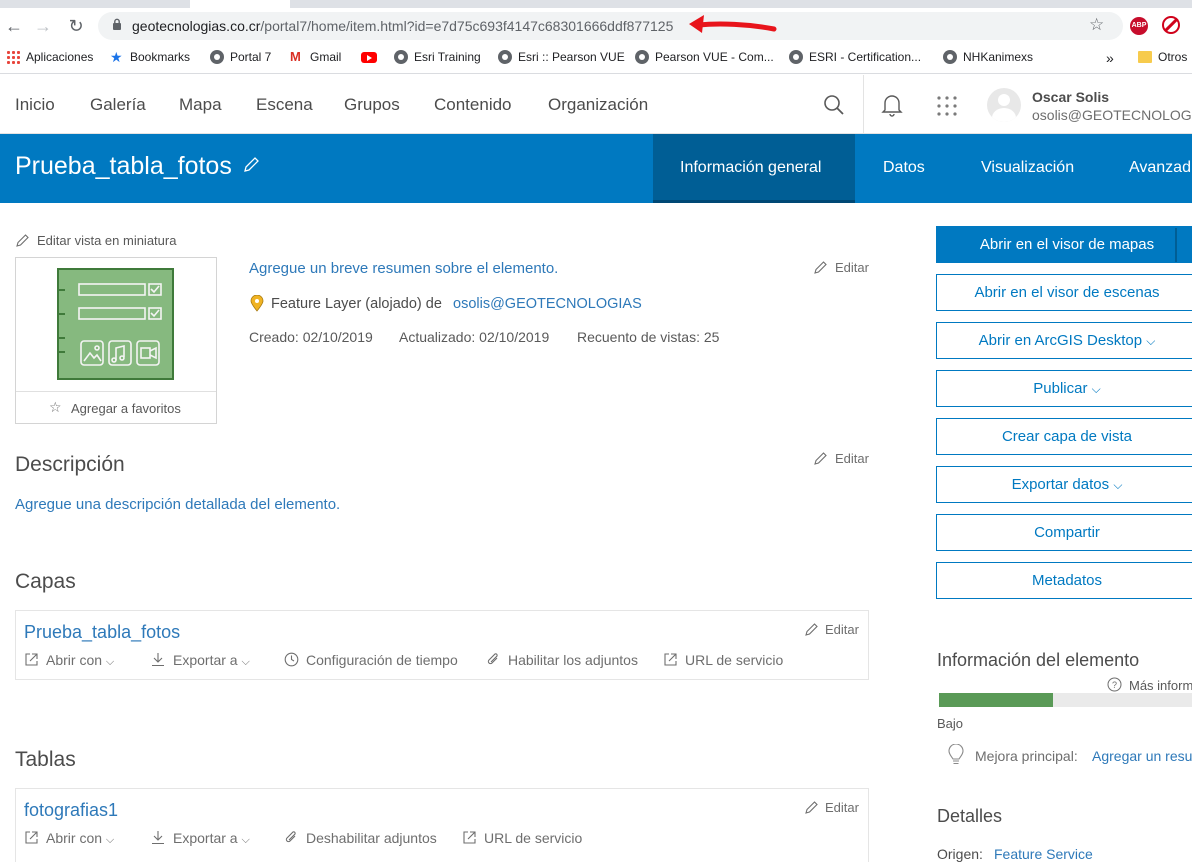 This screenshot has width=1192, height=862. Describe the element at coordinates (1064, 532) in the screenshot. I see `share-button: Compartir` at that location.